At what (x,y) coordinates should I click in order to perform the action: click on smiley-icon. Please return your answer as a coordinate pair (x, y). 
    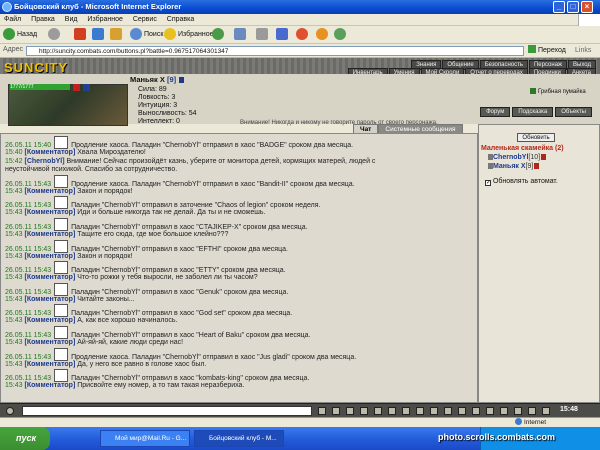
    Looking at the image, I should click on (350, 411).